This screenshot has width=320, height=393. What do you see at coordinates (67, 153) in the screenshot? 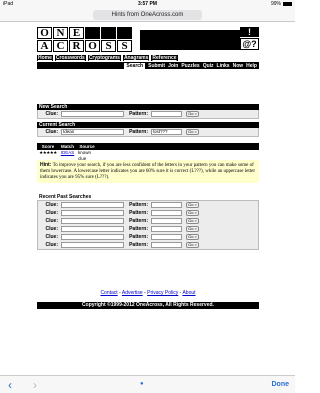
I see `match-link: IDEAS` at bounding box center [67, 153].